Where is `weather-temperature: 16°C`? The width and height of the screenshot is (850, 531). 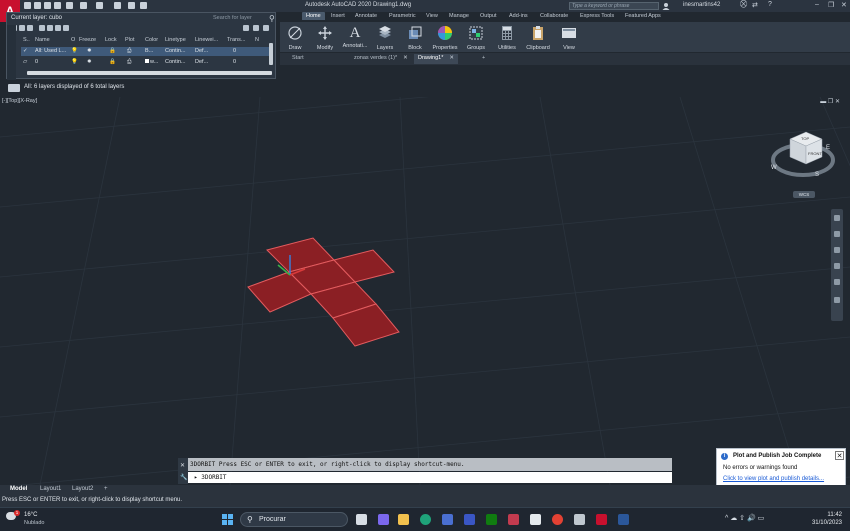
weather-temperature: 16°C is located at coordinates (30, 515).